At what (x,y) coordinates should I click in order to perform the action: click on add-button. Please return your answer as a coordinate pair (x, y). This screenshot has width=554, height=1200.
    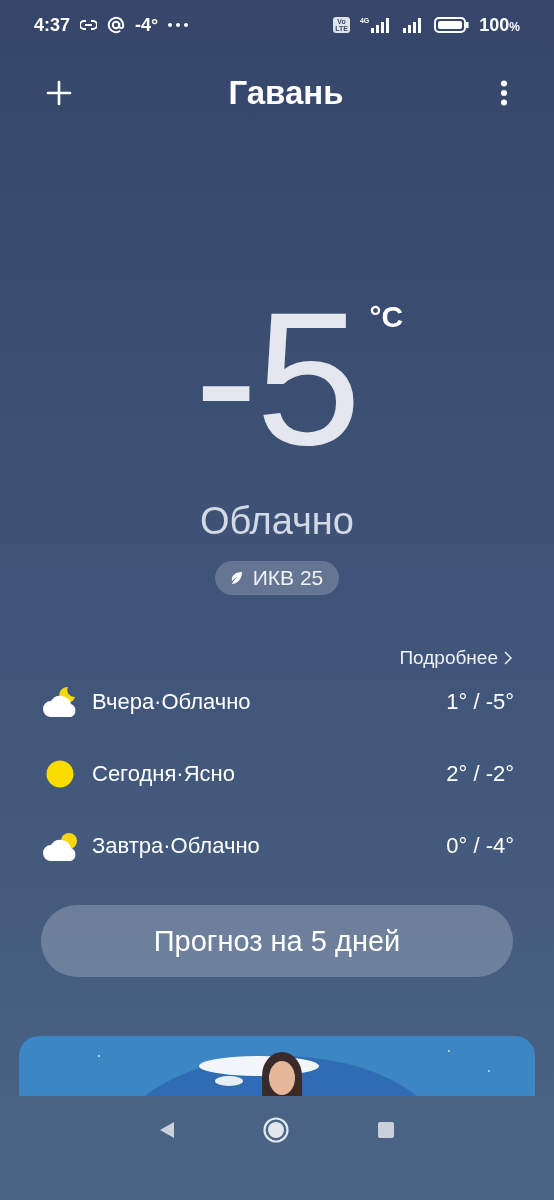
    Looking at the image, I should click on (59, 93).